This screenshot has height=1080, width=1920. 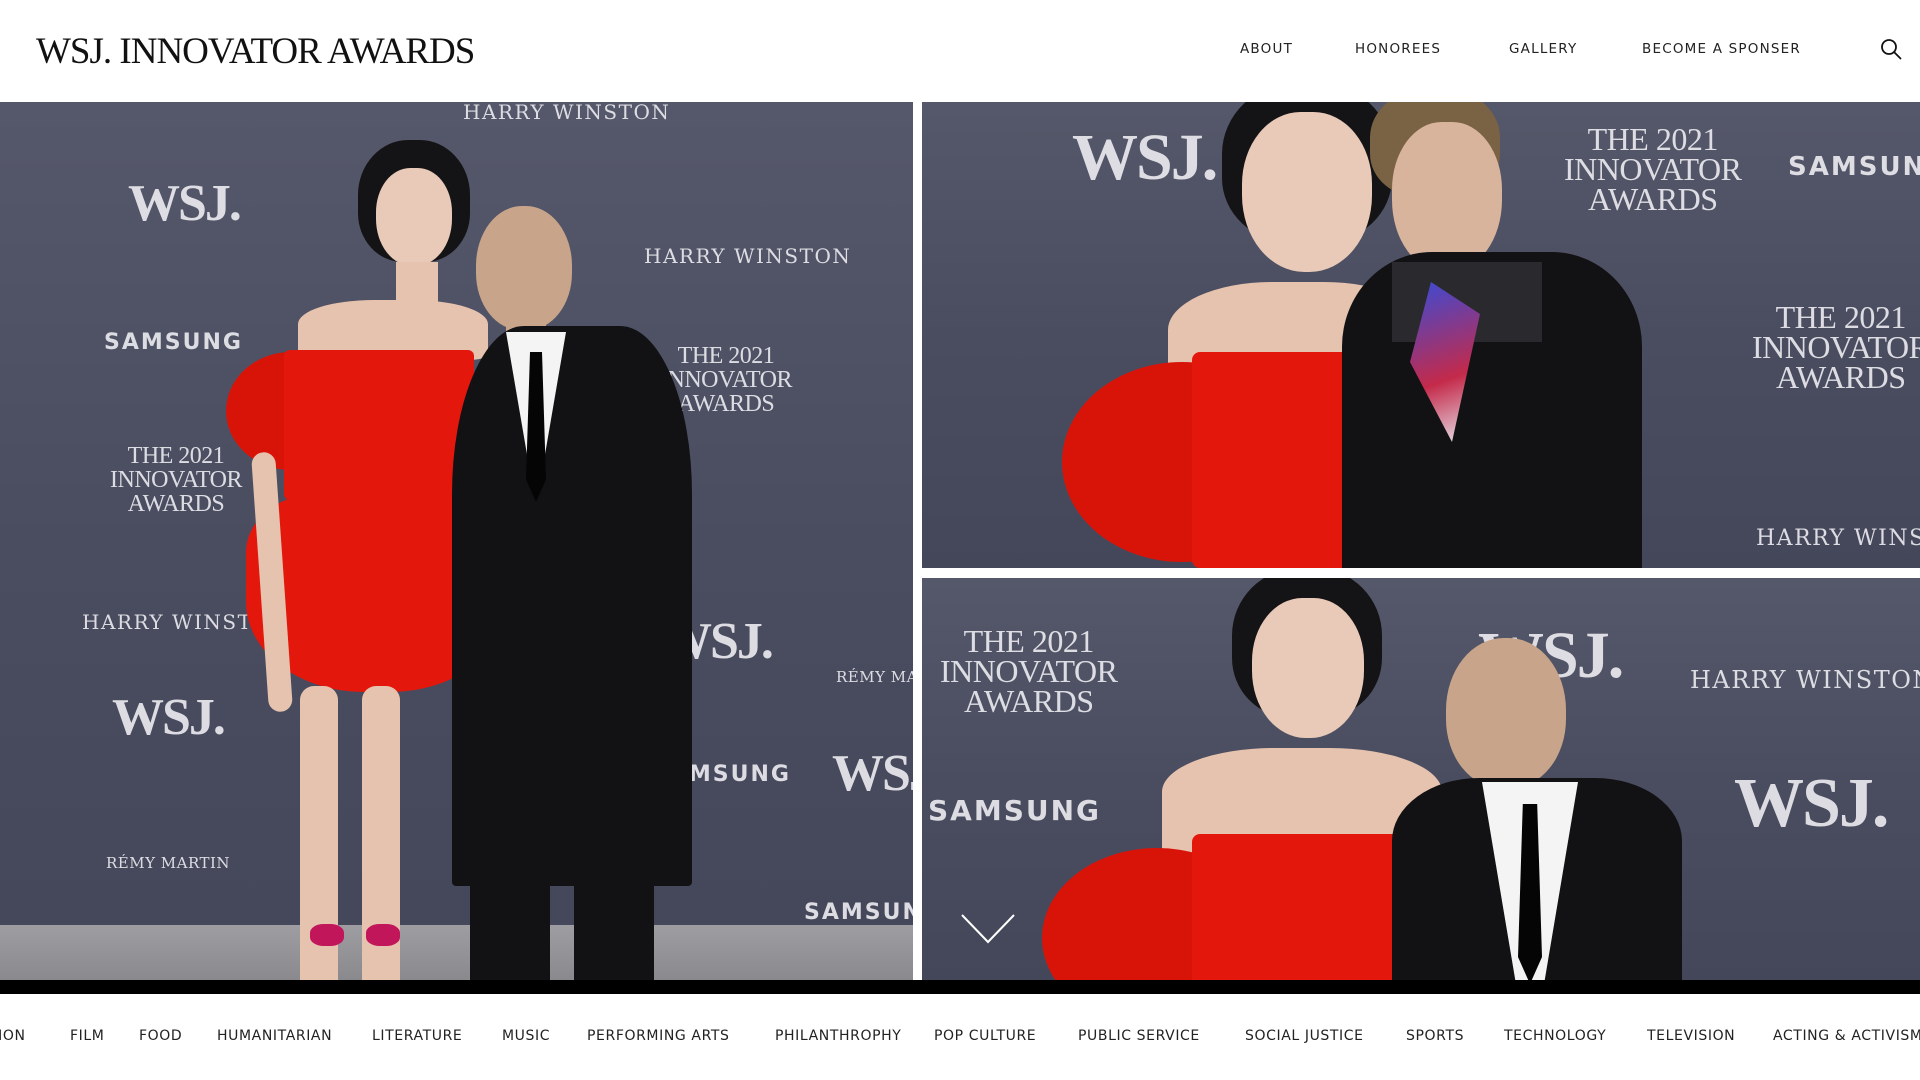 What do you see at coordinates (1555, 1036) in the screenshot?
I see `category-technology: TECHNOLOGY` at bounding box center [1555, 1036].